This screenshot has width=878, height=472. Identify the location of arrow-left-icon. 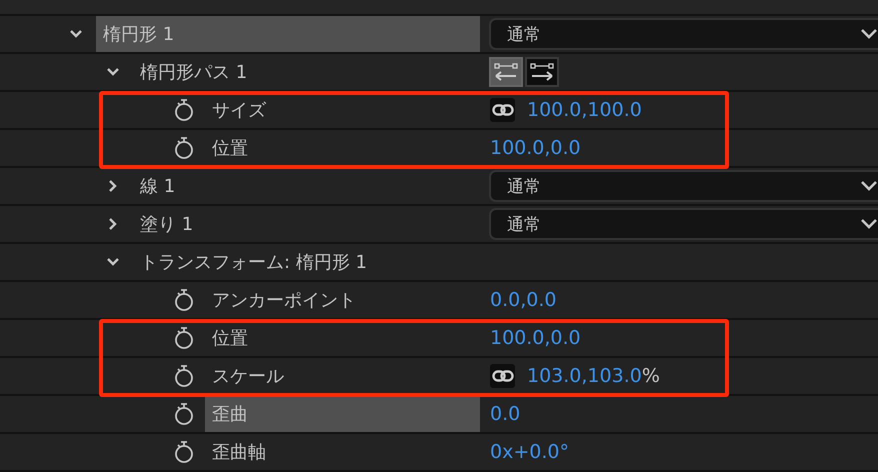
(506, 72).